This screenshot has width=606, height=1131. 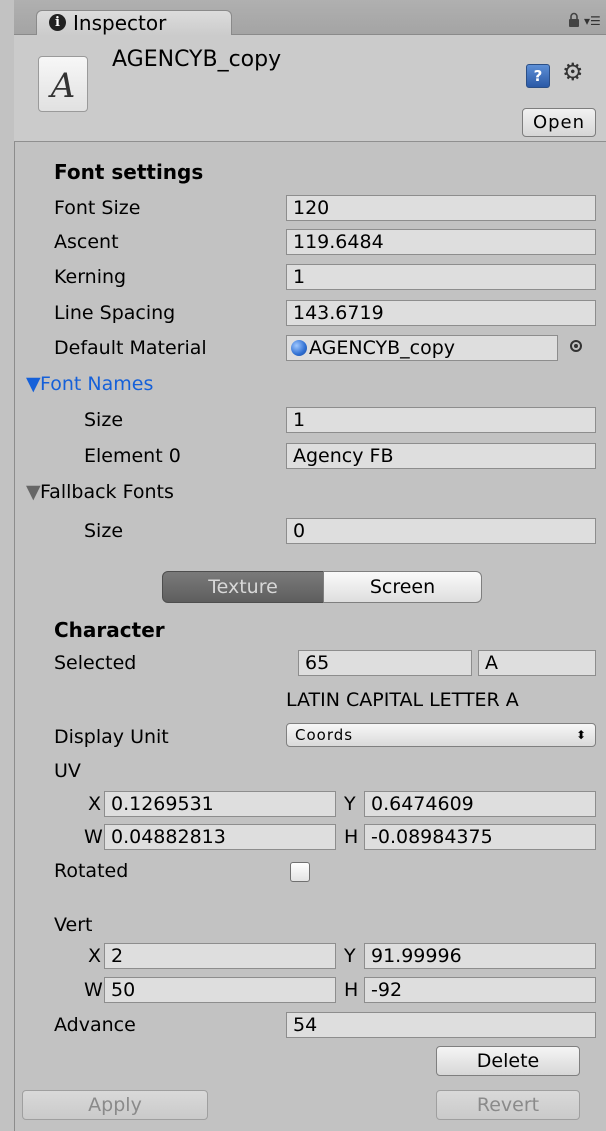 What do you see at coordinates (576, 346) in the screenshot?
I see `object-picker-icon` at bounding box center [576, 346].